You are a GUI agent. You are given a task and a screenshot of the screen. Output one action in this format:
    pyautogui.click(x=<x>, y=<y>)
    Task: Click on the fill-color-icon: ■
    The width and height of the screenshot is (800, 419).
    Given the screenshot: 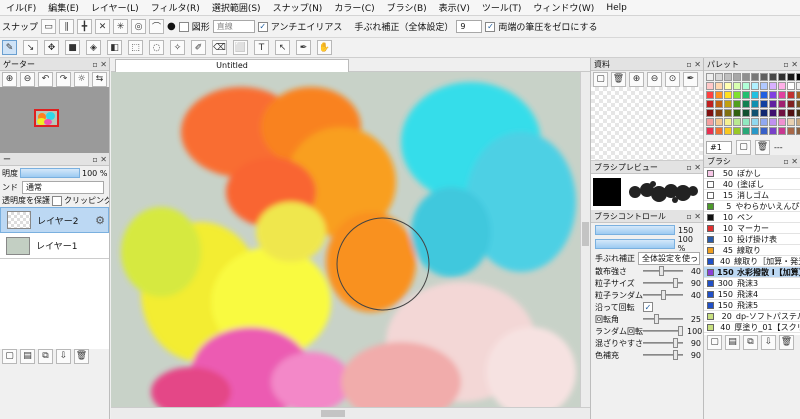 What is the action you would take?
    pyautogui.click(x=72, y=47)
    